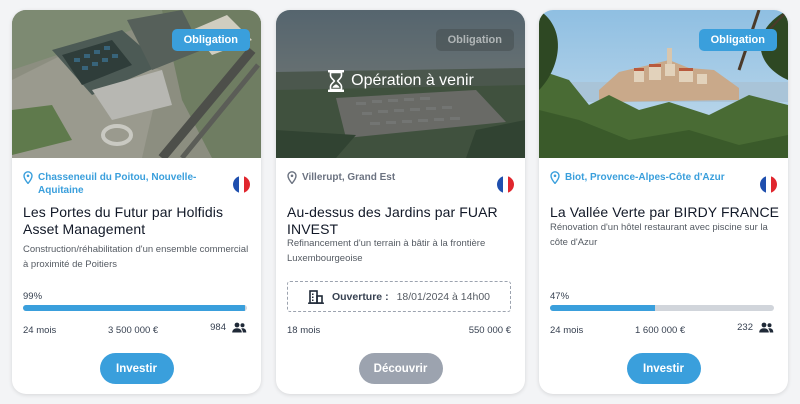 Image resolution: width=800 pixels, height=404 pixels. What do you see at coordinates (399, 330) in the screenshot?
I see `project-stats: 18 mois 550 000 €` at bounding box center [399, 330].